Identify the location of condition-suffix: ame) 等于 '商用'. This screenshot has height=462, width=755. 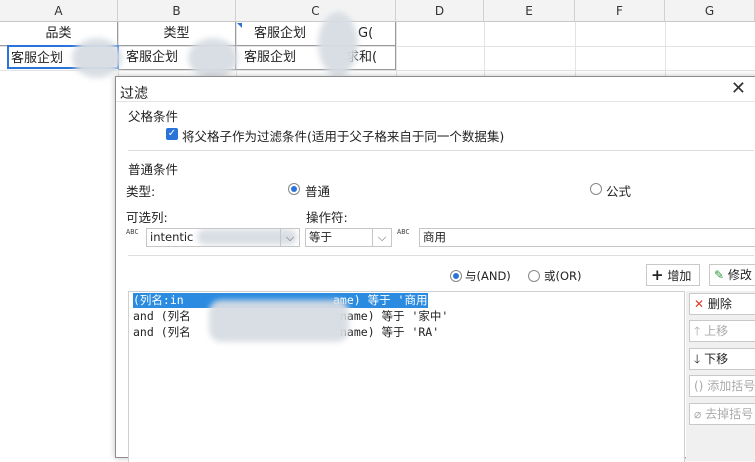
(384, 300).